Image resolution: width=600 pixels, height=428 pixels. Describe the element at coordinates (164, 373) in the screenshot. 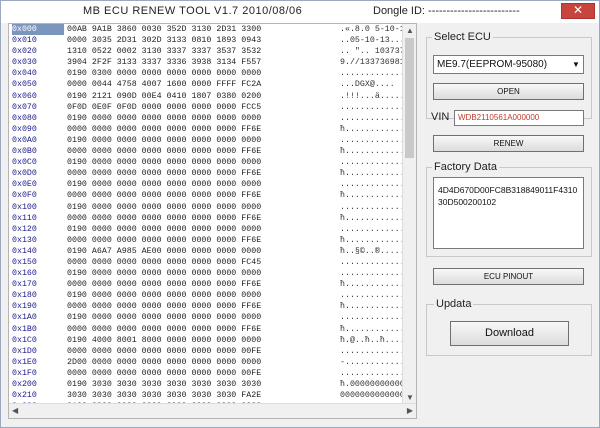

I see `hex-row-bytes: 0000 0000 0000 0000 0000 0000 0000 00FE` at that location.